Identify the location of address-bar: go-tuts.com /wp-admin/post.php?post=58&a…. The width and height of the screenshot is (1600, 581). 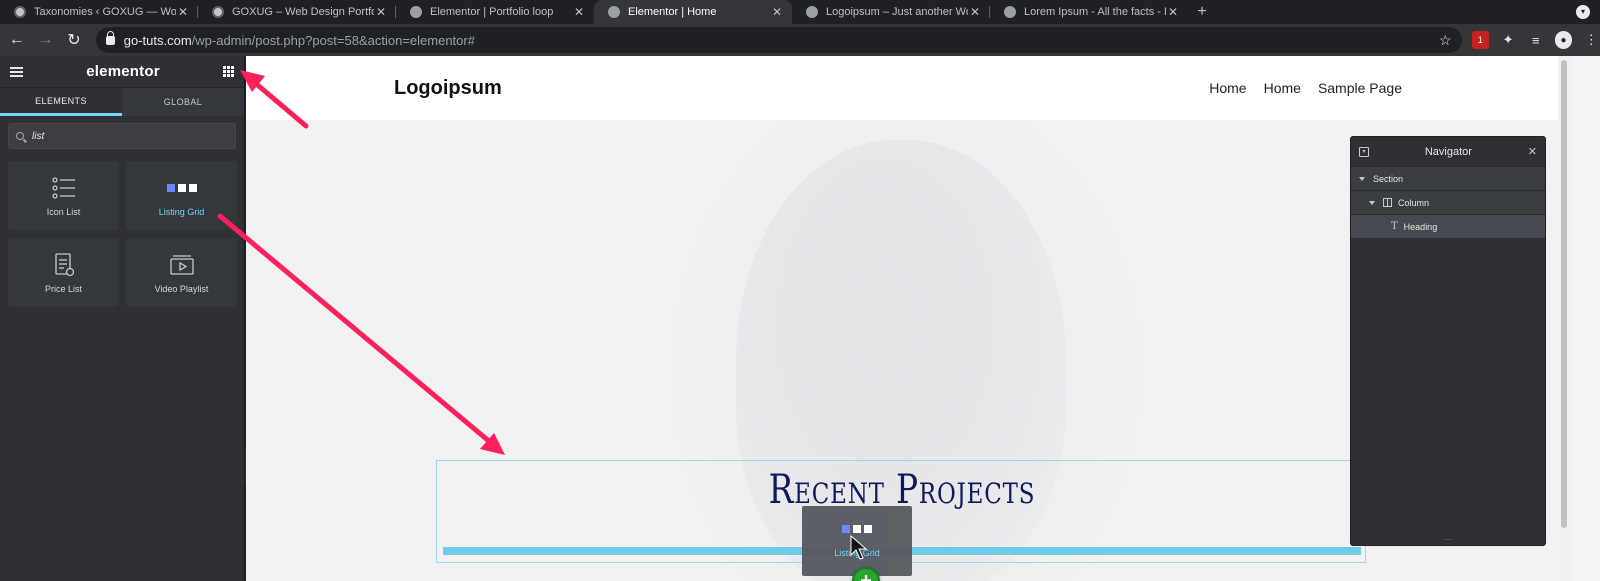
(778, 40).